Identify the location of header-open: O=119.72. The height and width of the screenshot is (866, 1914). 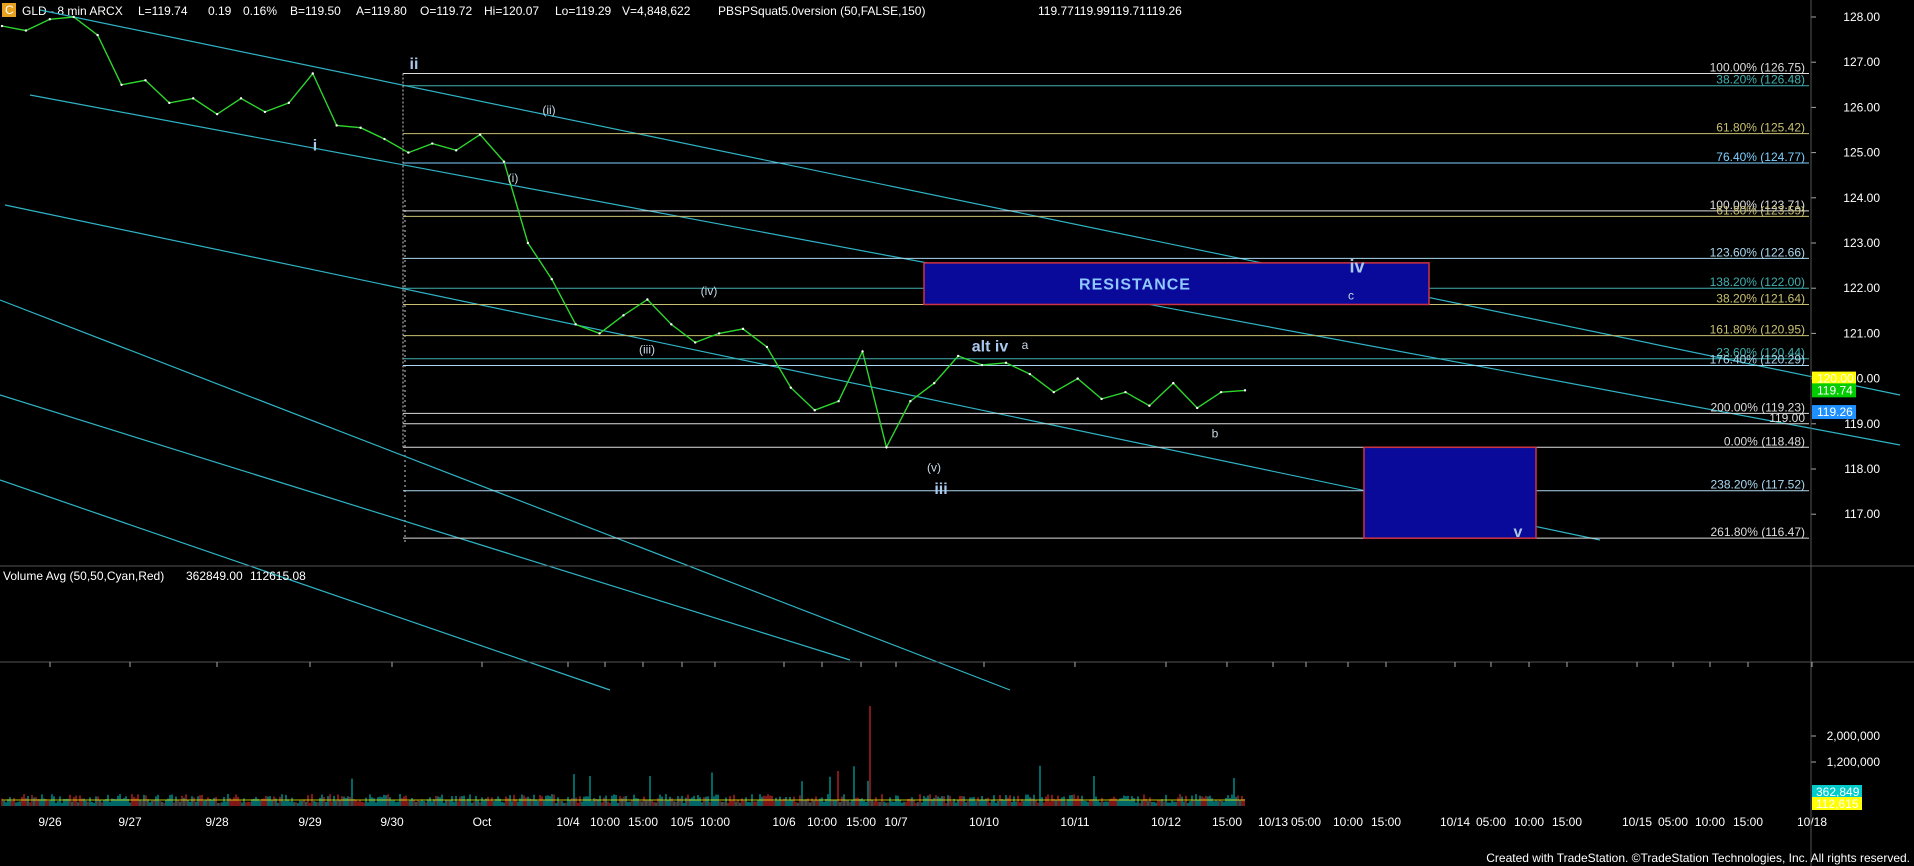
(446, 11).